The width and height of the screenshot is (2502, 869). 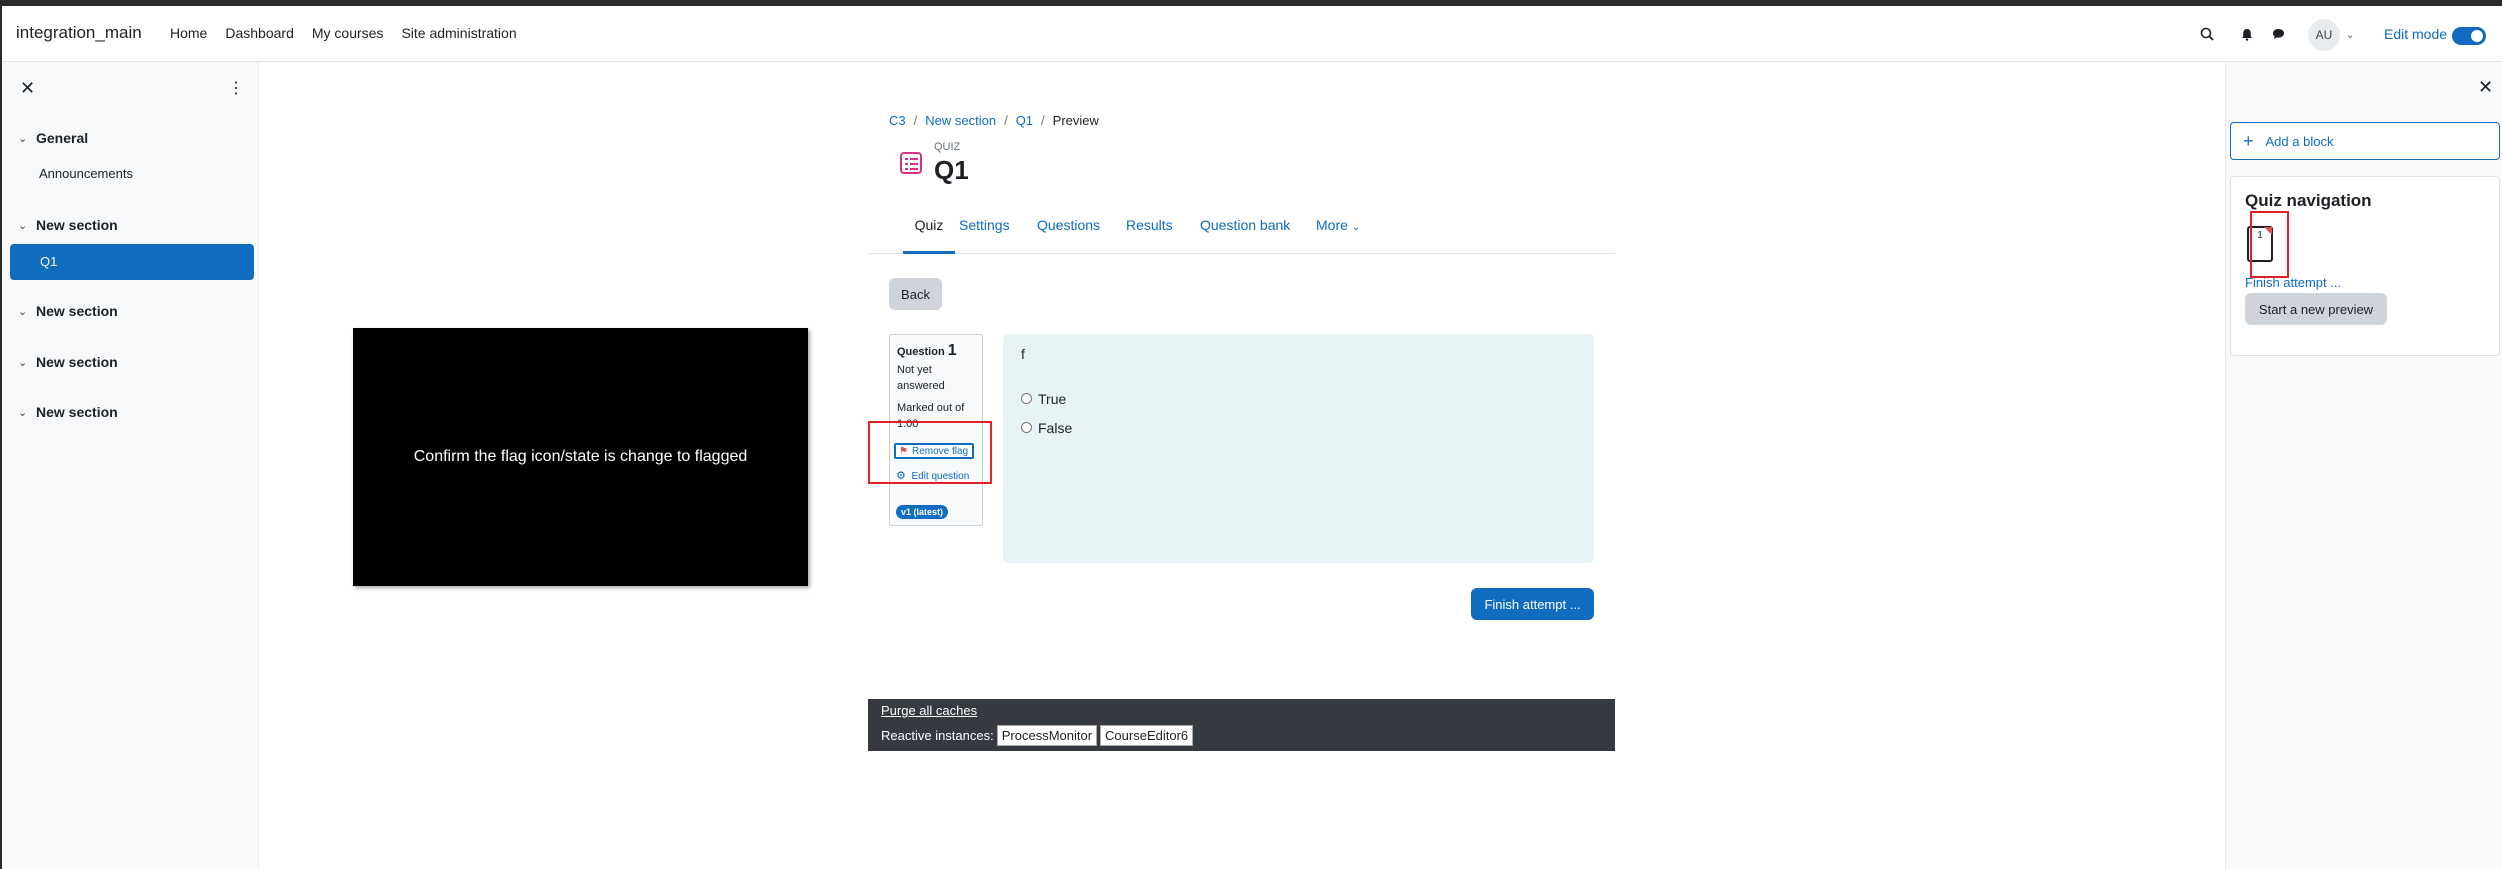 I want to click on nav-home: Home, so click(x=188, y=33).